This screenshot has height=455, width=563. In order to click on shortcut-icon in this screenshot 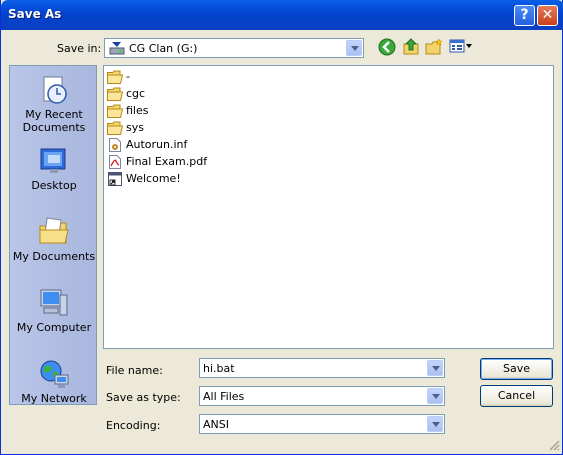, I will do `click(115, 179)`.